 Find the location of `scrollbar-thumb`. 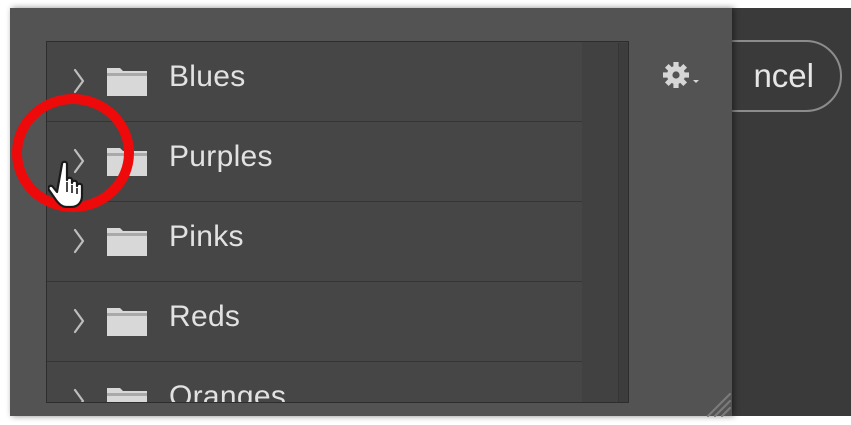

scrollbar-thumb is located at coordinates (628, 139).